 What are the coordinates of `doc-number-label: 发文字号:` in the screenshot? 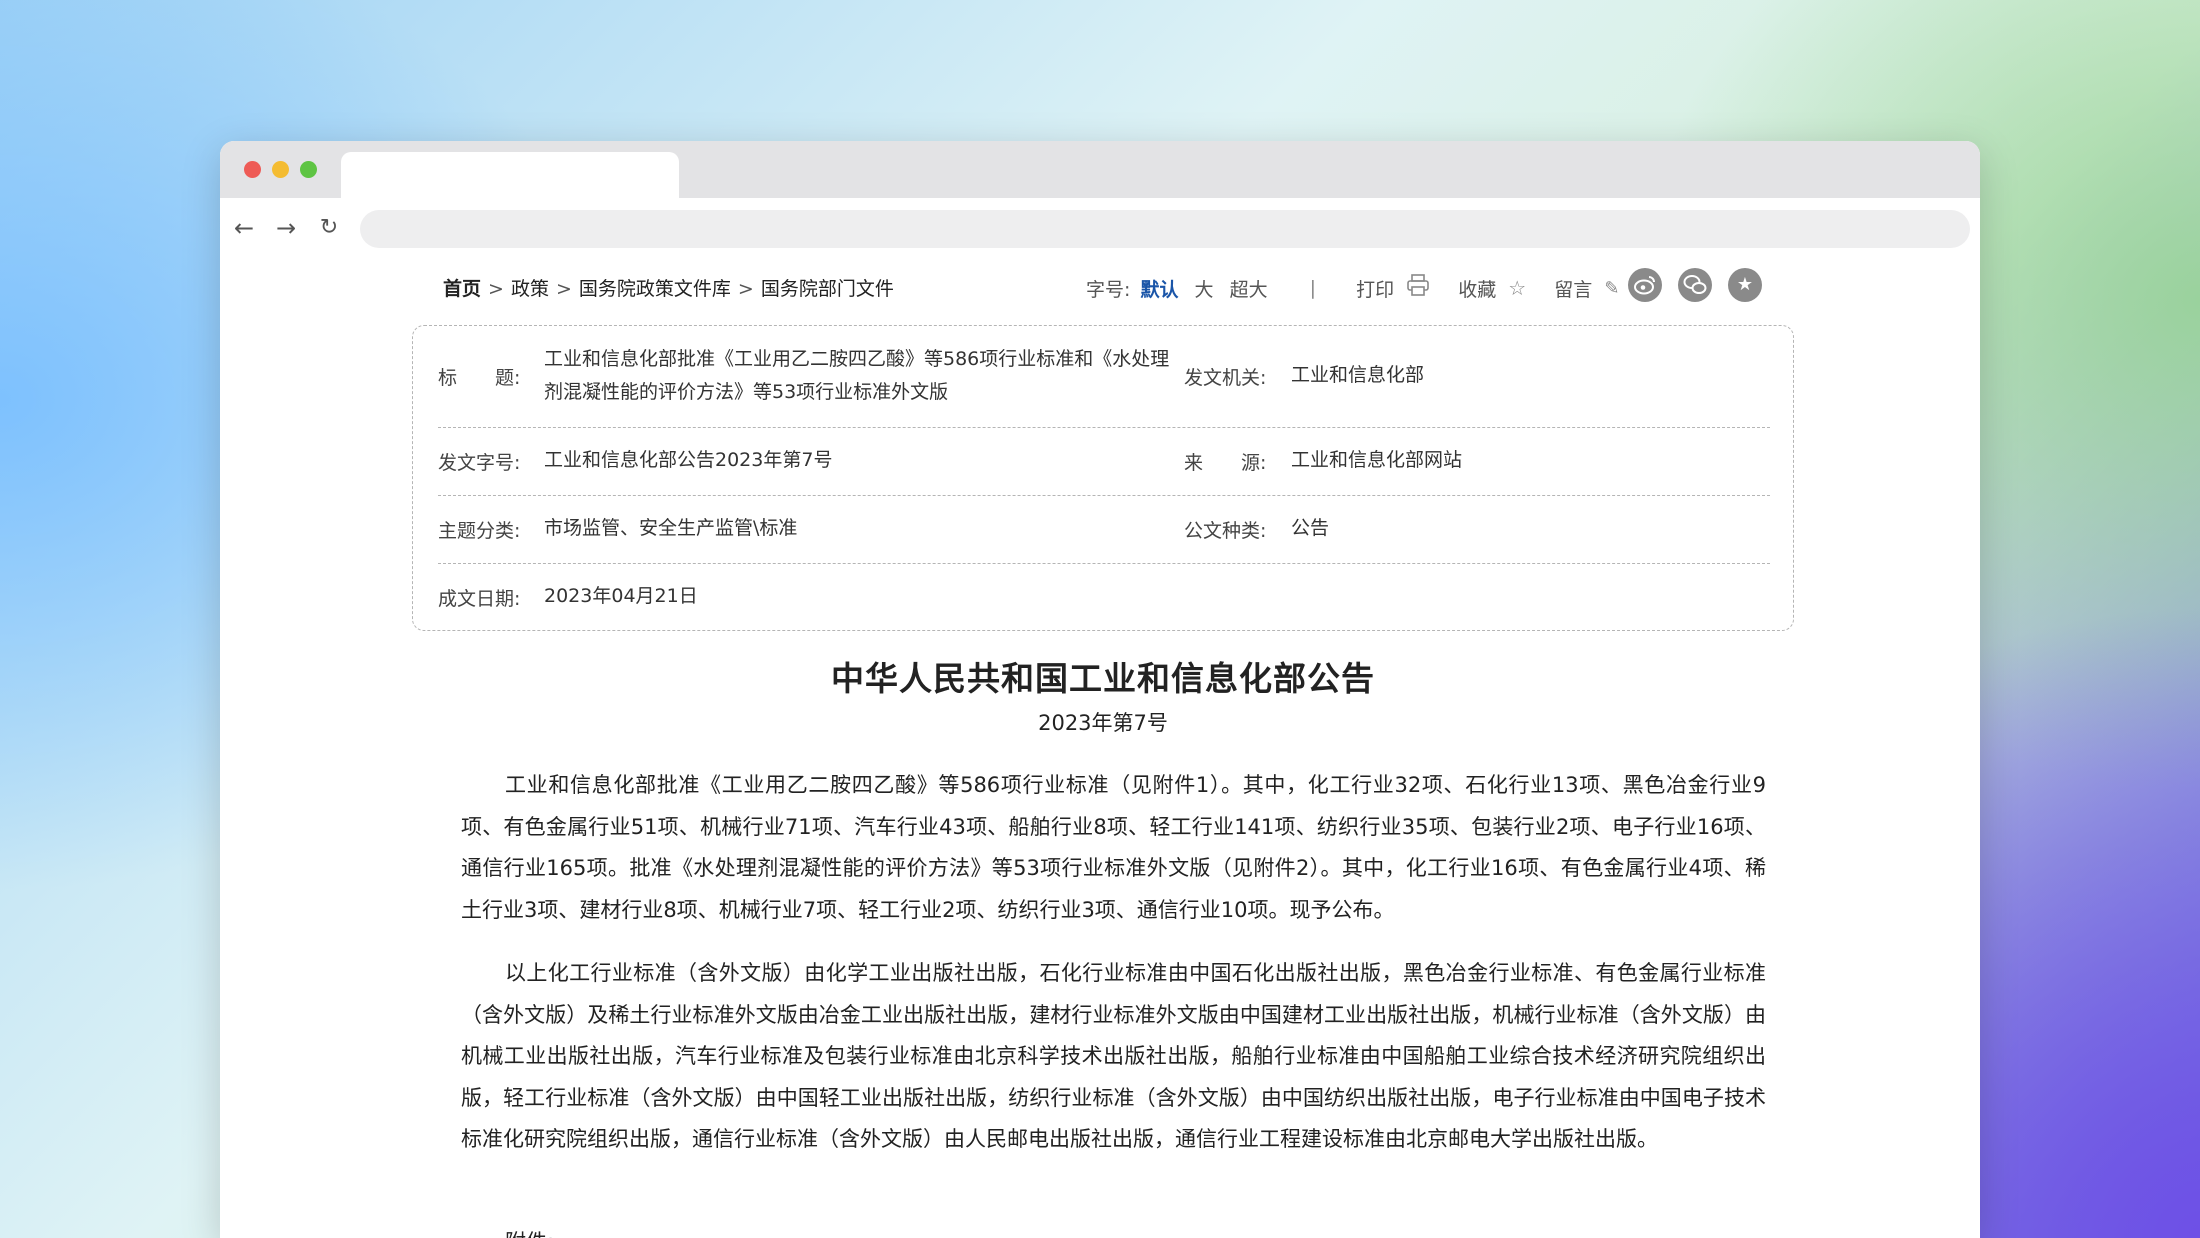 It's located at (479, 463).